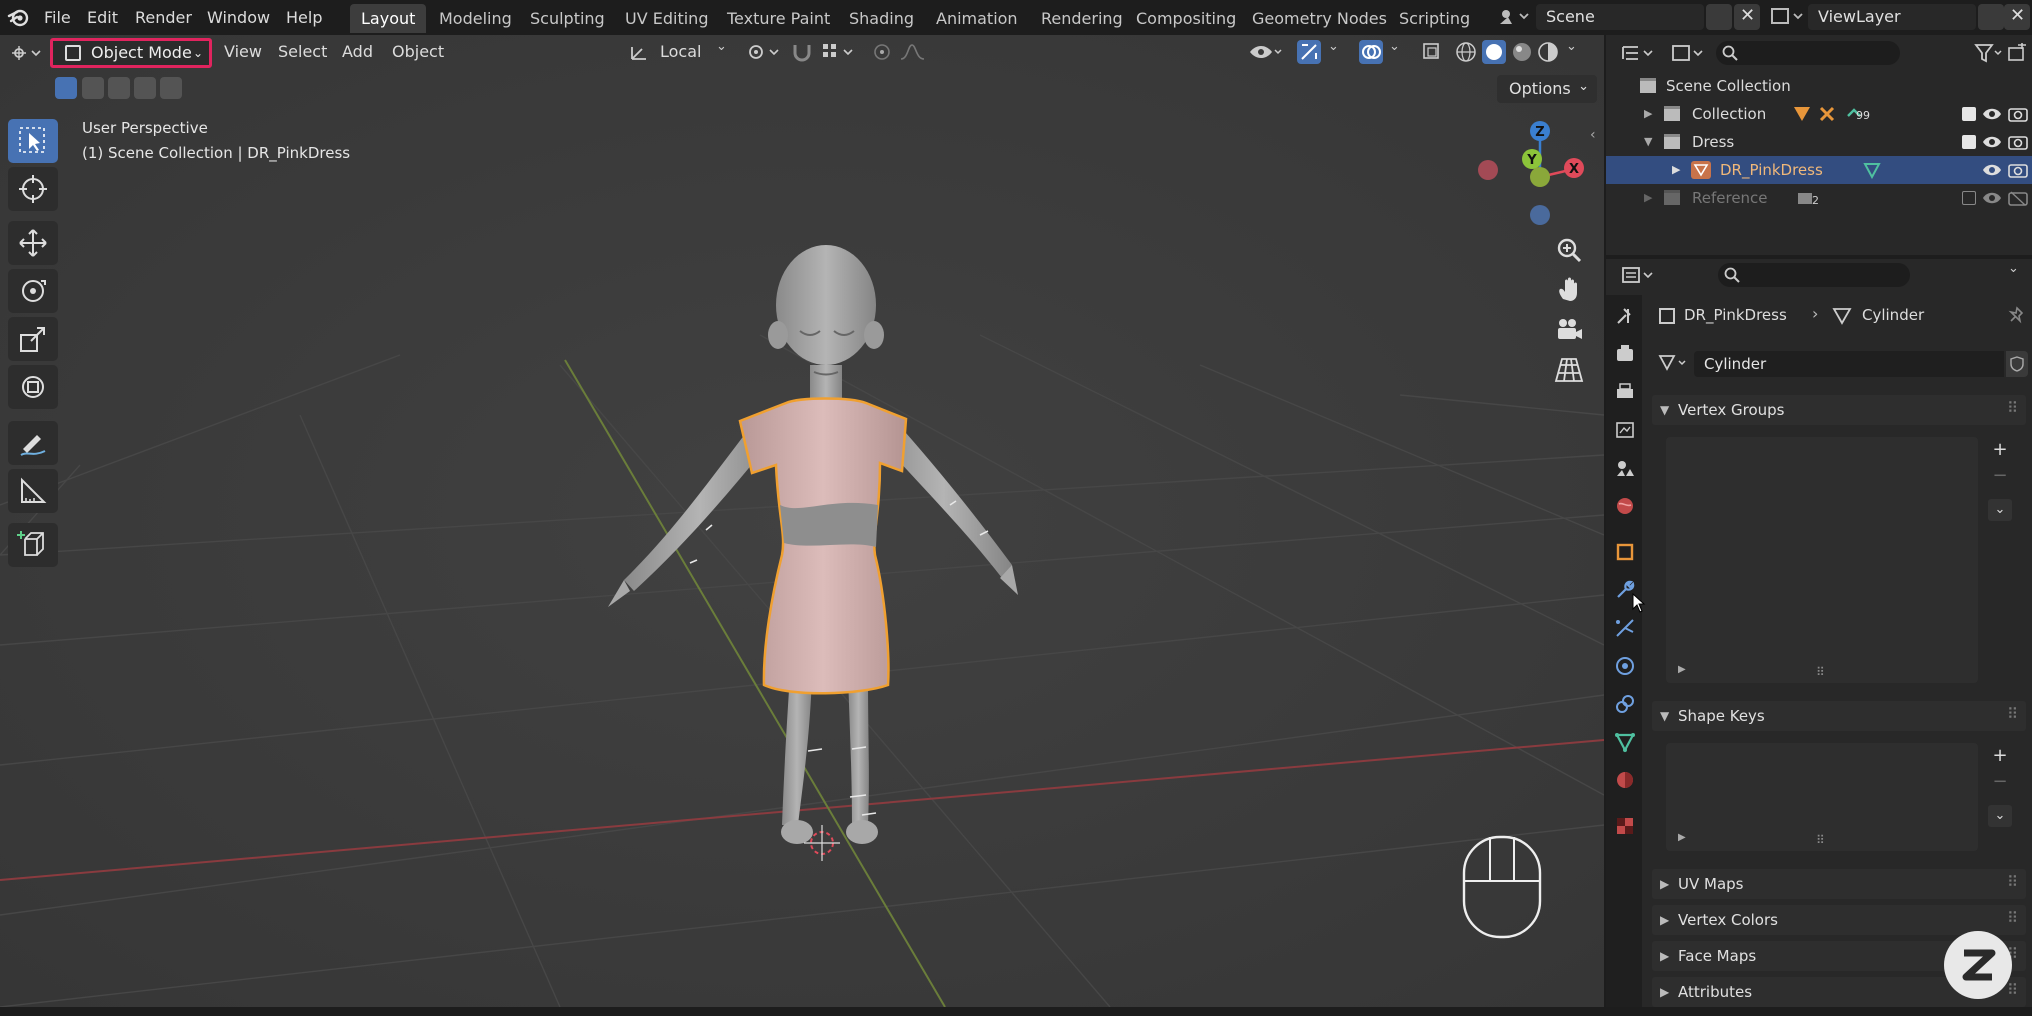 The image size is (2032, 1016). I want to click on wireframe-shading-icon, so click(1467, 53).